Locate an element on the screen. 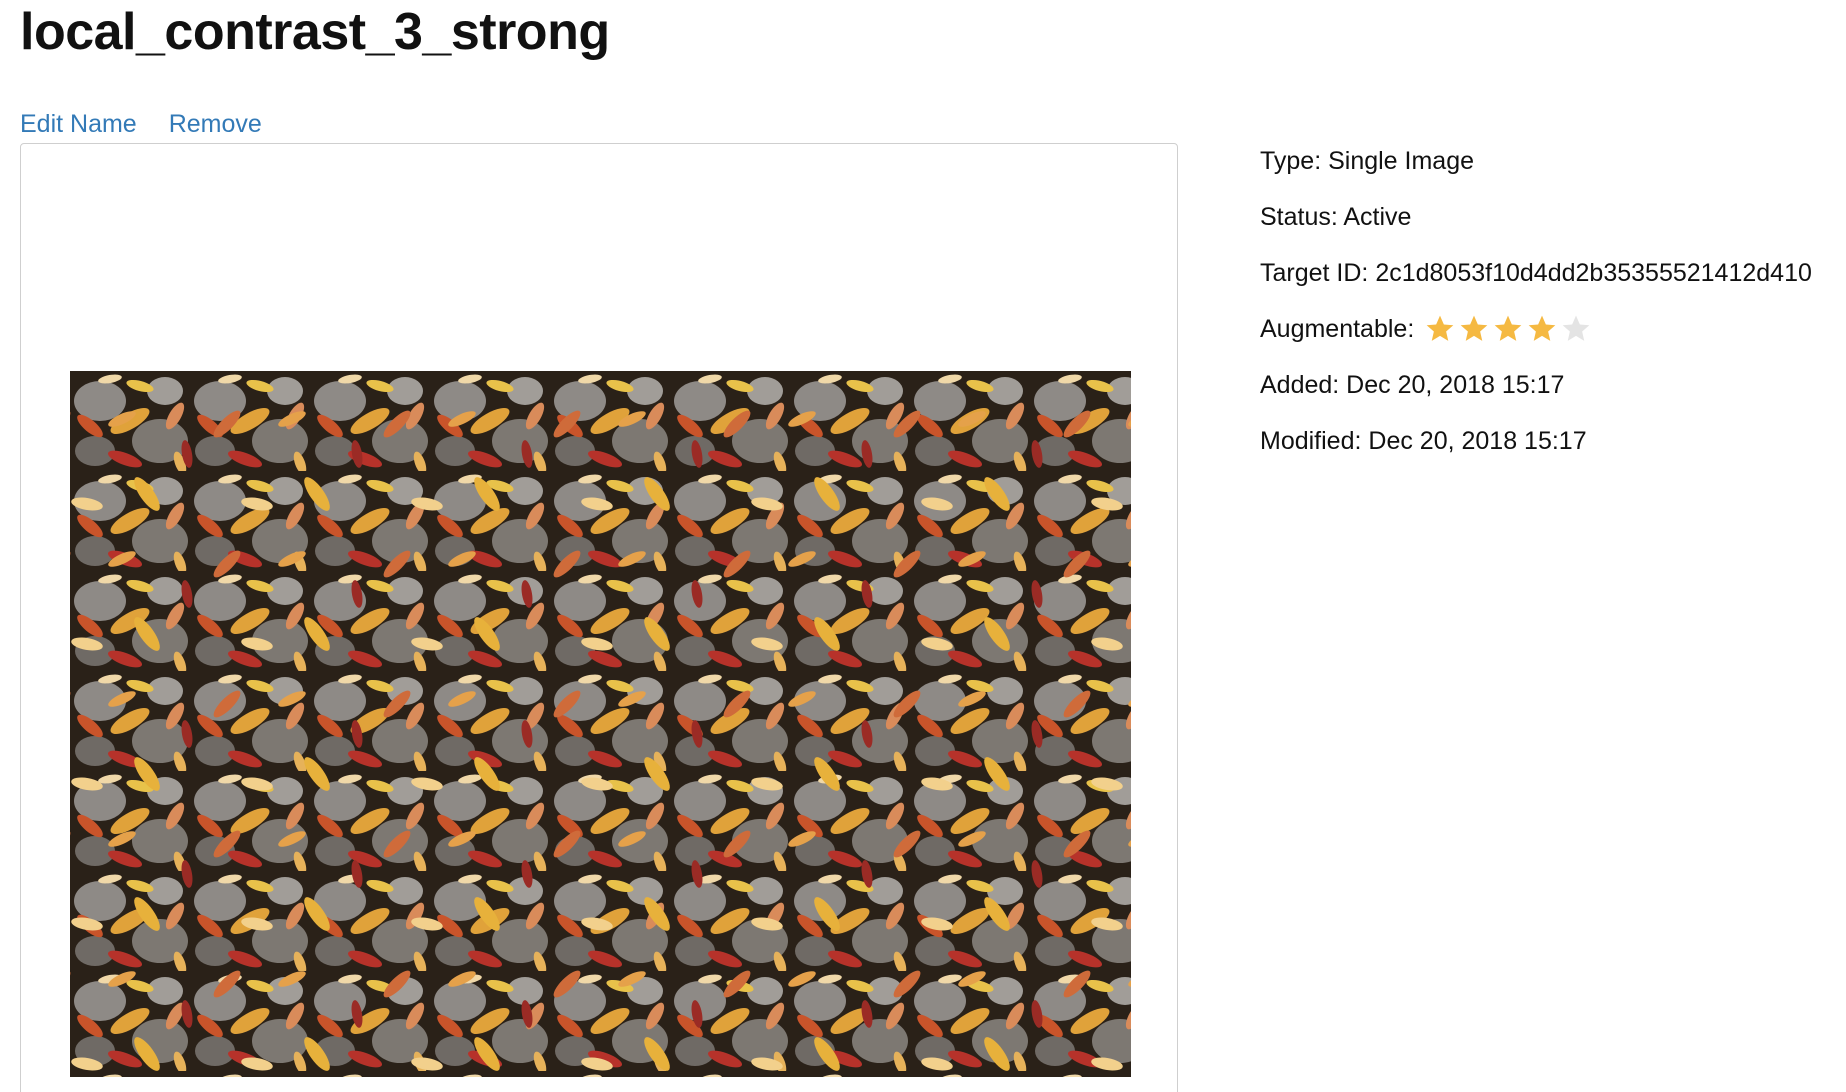  modified-row: Modified: Dec 20, 2018 15:17 is located at coordinates (1536, 441).